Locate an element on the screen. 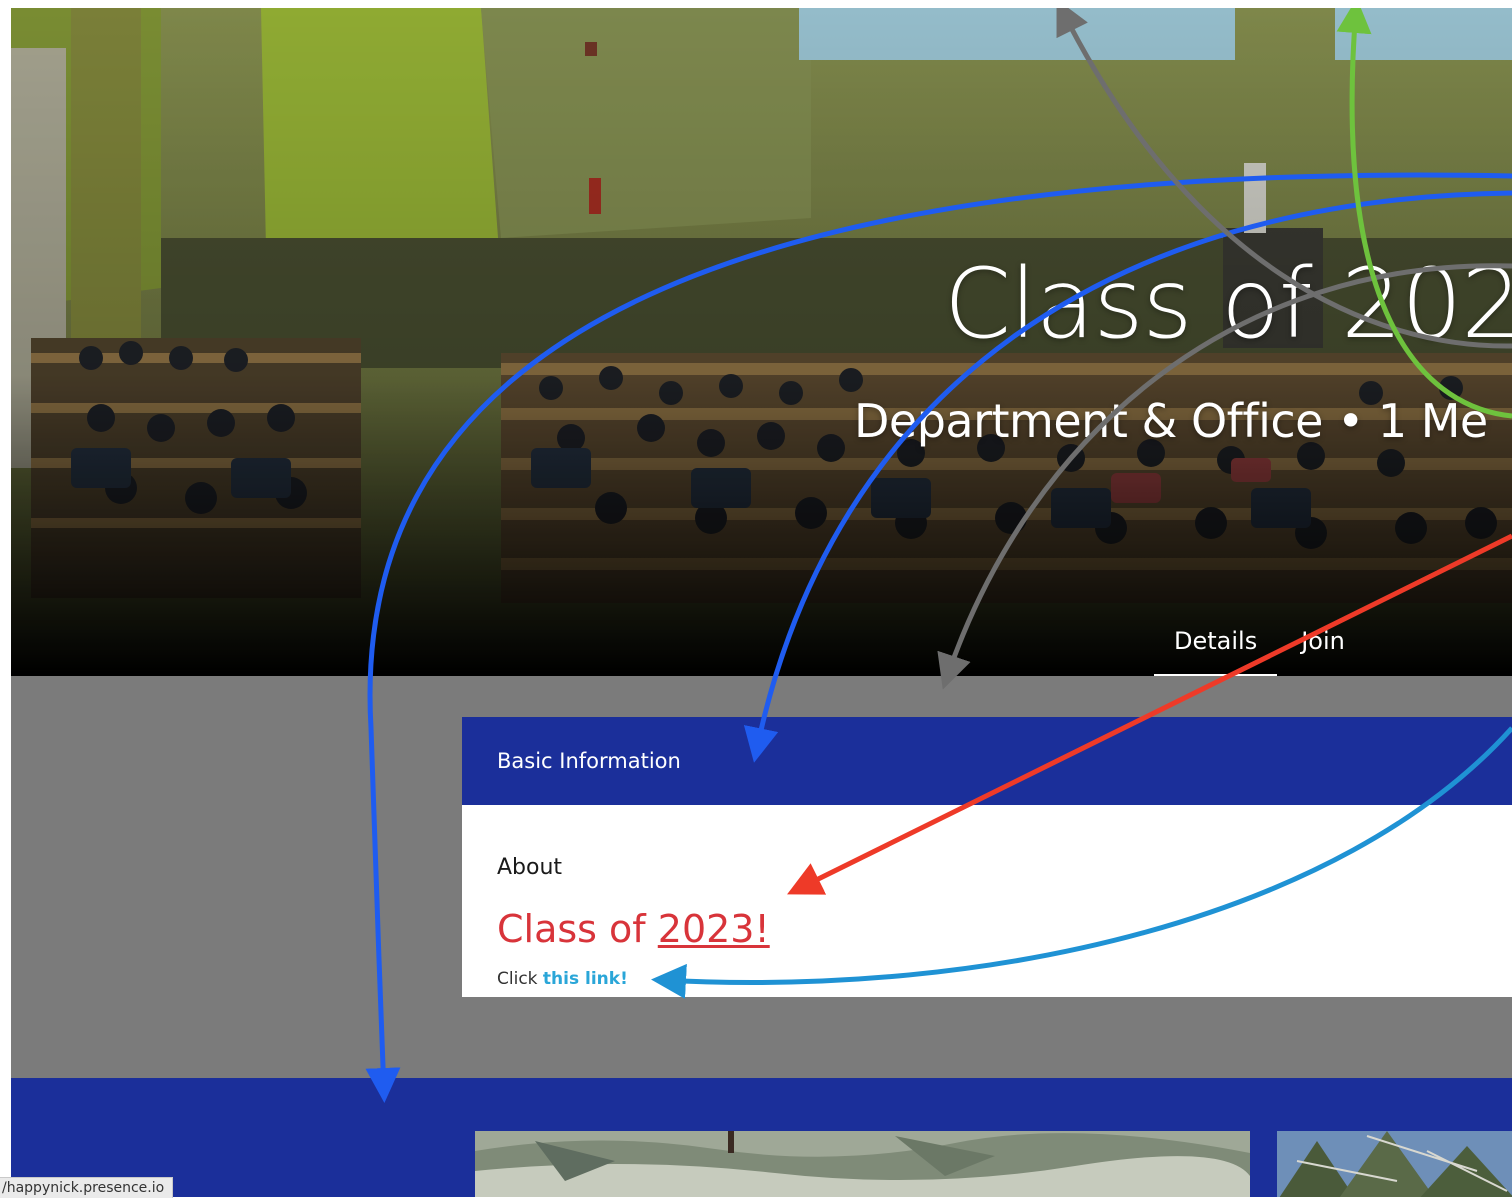 This screenshot has width=1512, height=1198. tab-join: Join is located at coordinates (1321, 647).